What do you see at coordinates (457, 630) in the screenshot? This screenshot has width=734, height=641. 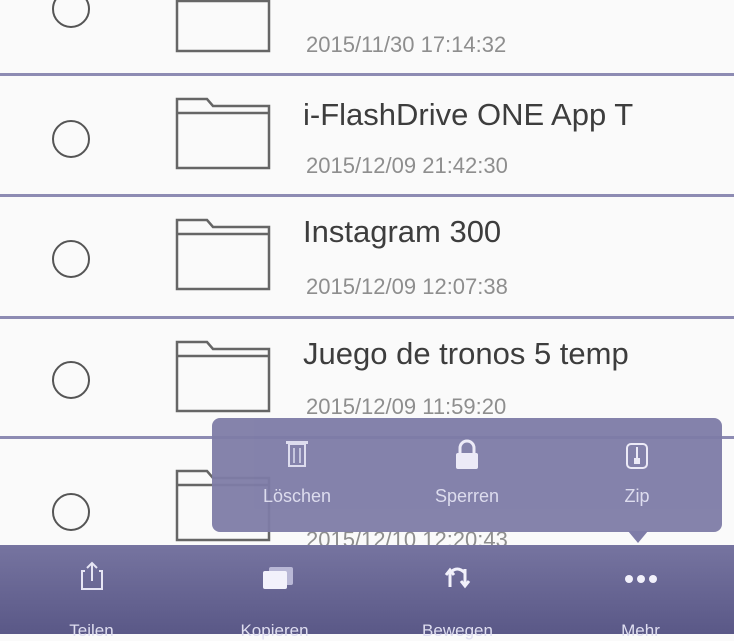 I see `move-label: Bewegen` at bounding box center [457, 630].